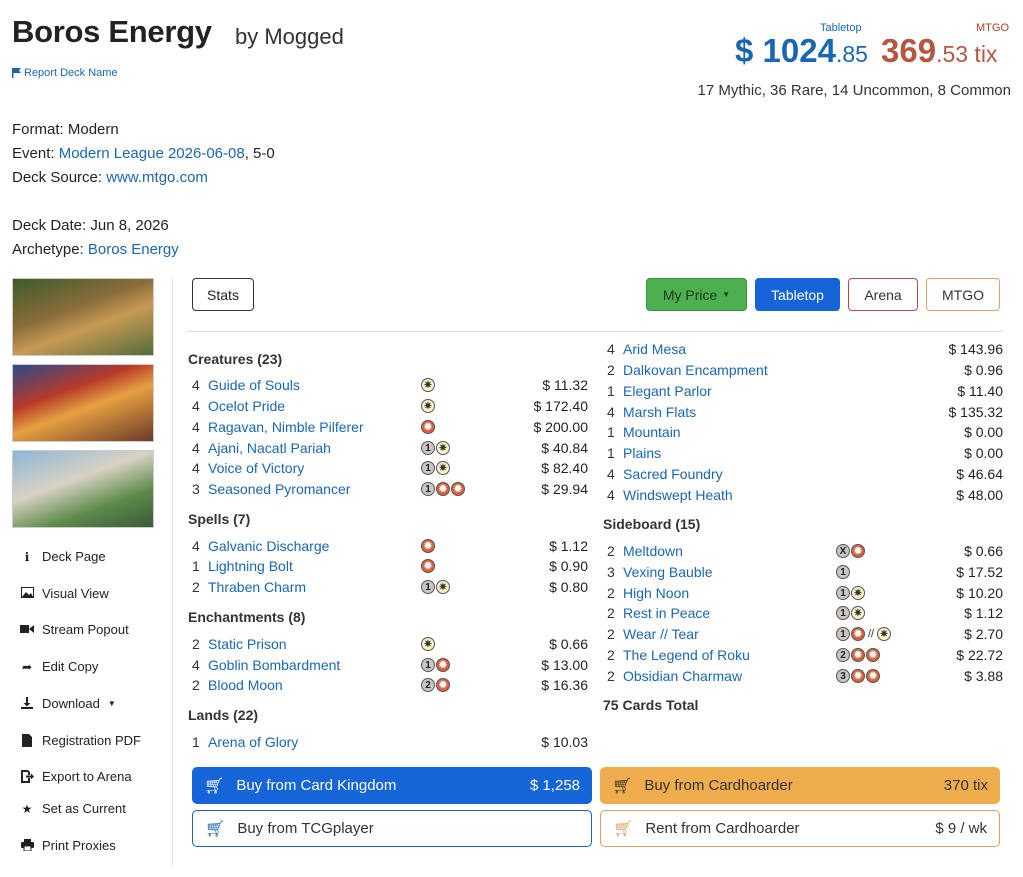 The image size is (1023, 877). Describe the element at coordinates (654, 349) in the screenshot. I see `card-name-link: Arid Mesa` at that location.